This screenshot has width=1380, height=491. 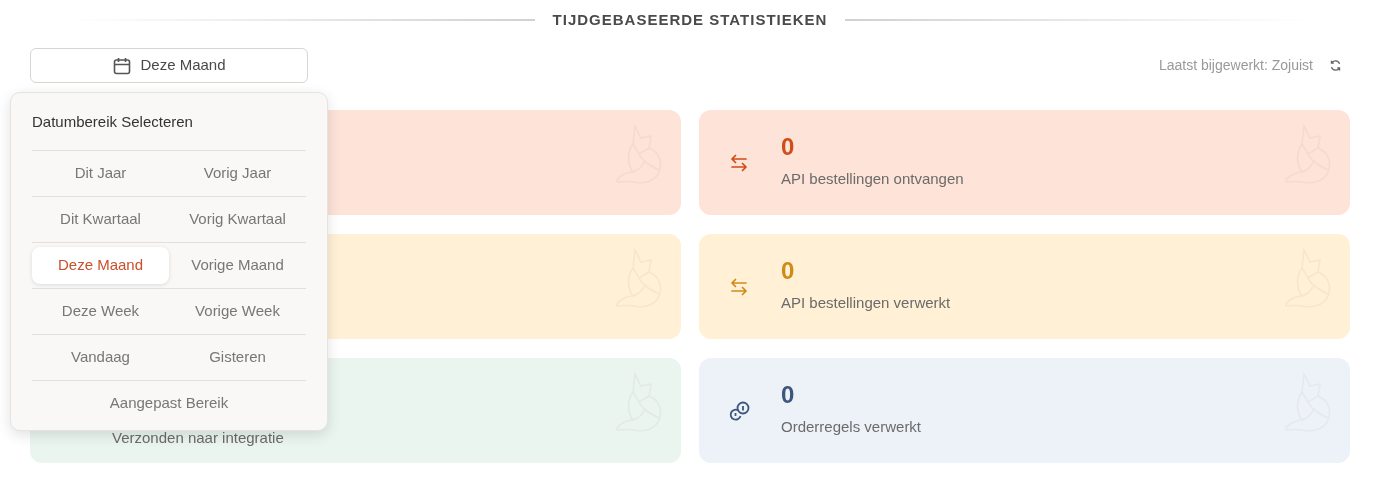 I want to click on date-range-option: Vorige Maand, so click(x=237, y=265).